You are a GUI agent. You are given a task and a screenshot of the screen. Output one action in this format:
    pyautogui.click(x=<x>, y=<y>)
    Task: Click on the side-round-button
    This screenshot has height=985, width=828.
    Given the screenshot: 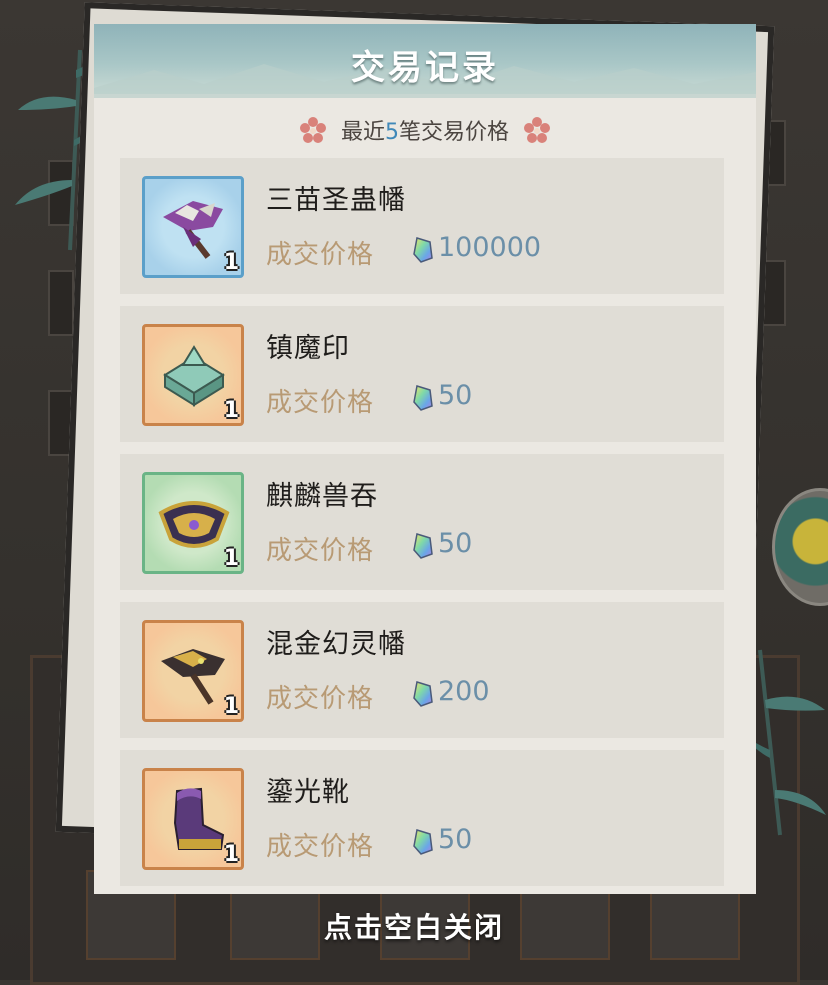 What is the action you would take?
    pyautogui.click(x=800, y=547)
    